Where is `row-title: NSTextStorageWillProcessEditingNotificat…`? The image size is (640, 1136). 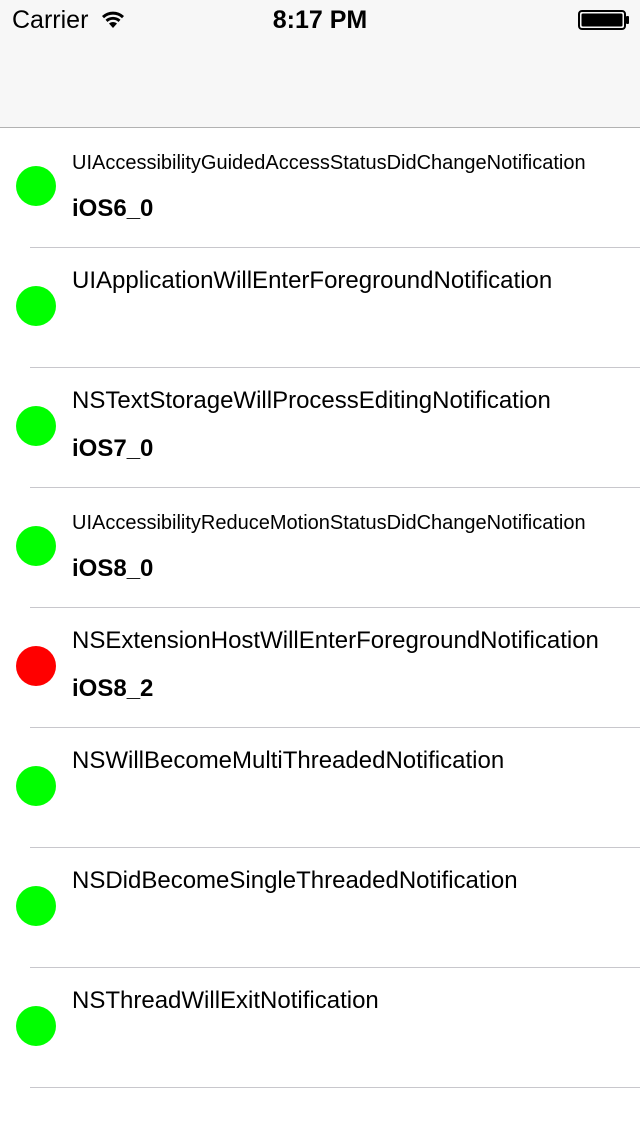 row-title: NSTextStorageWillProcessEditingNotificat… is located at coordinates (311, 400).